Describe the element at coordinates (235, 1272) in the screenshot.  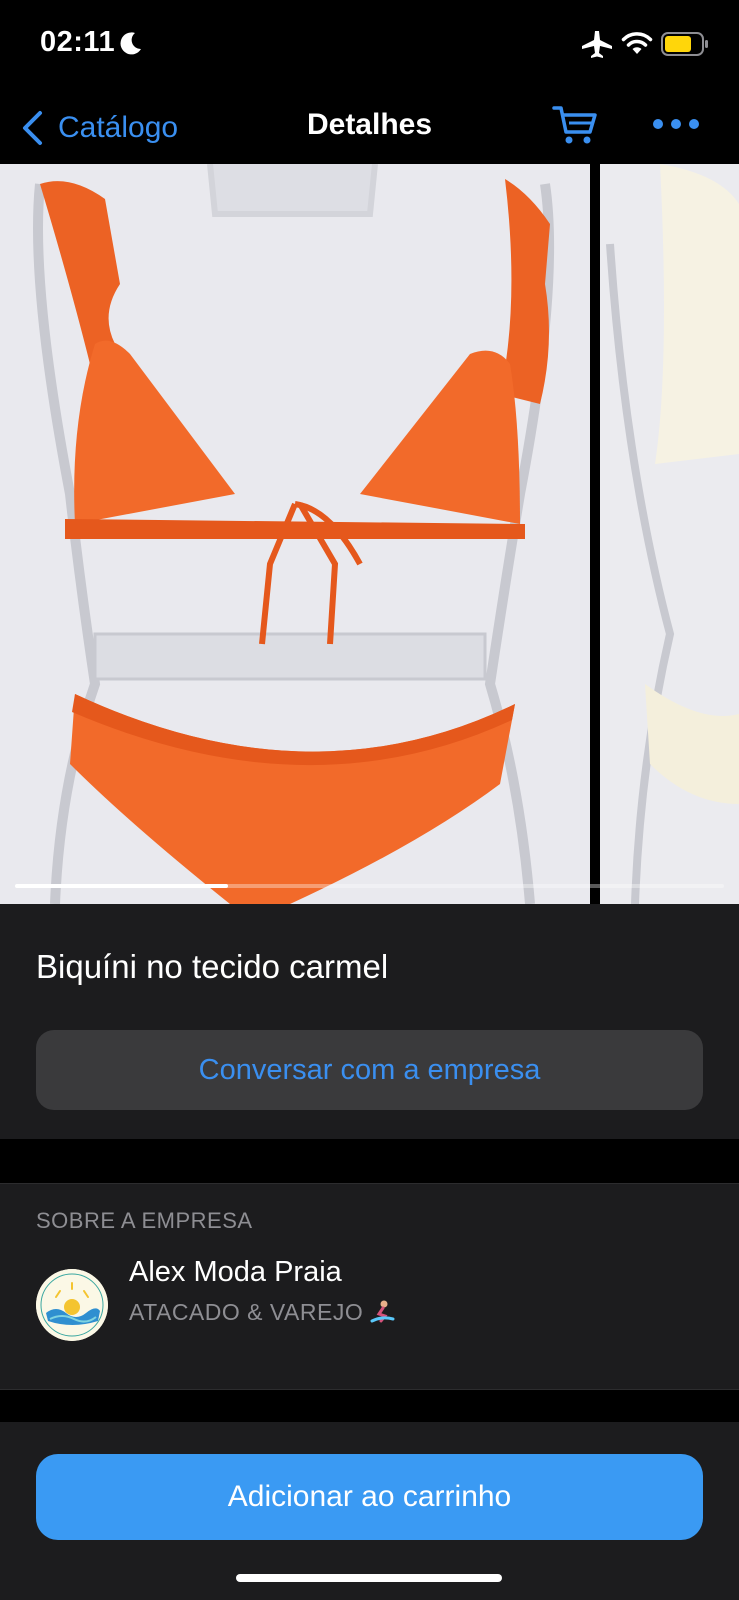
I see `company-name: Alex Moda Praia` at that location.